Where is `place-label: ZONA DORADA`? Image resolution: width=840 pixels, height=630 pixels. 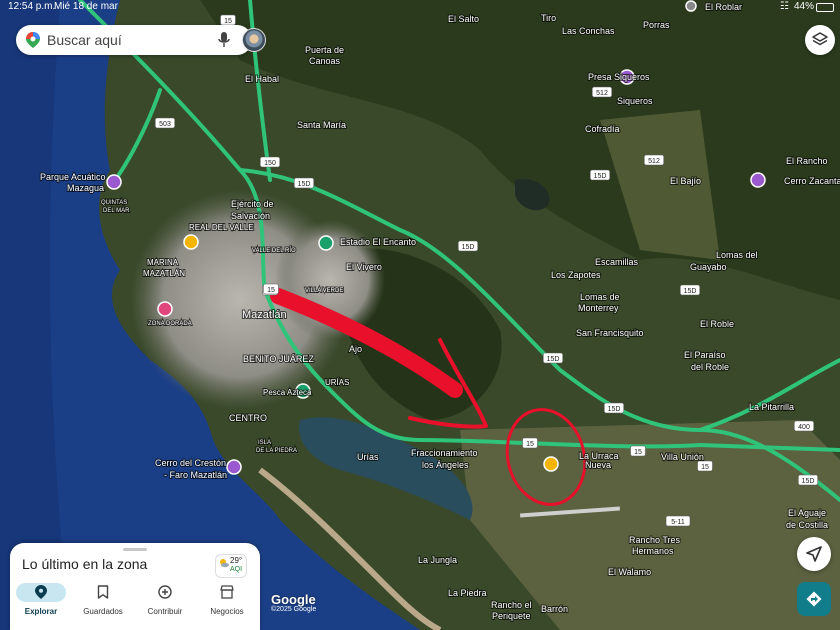 place-label: ZONA DORADA is located at coordinates (170, 324).